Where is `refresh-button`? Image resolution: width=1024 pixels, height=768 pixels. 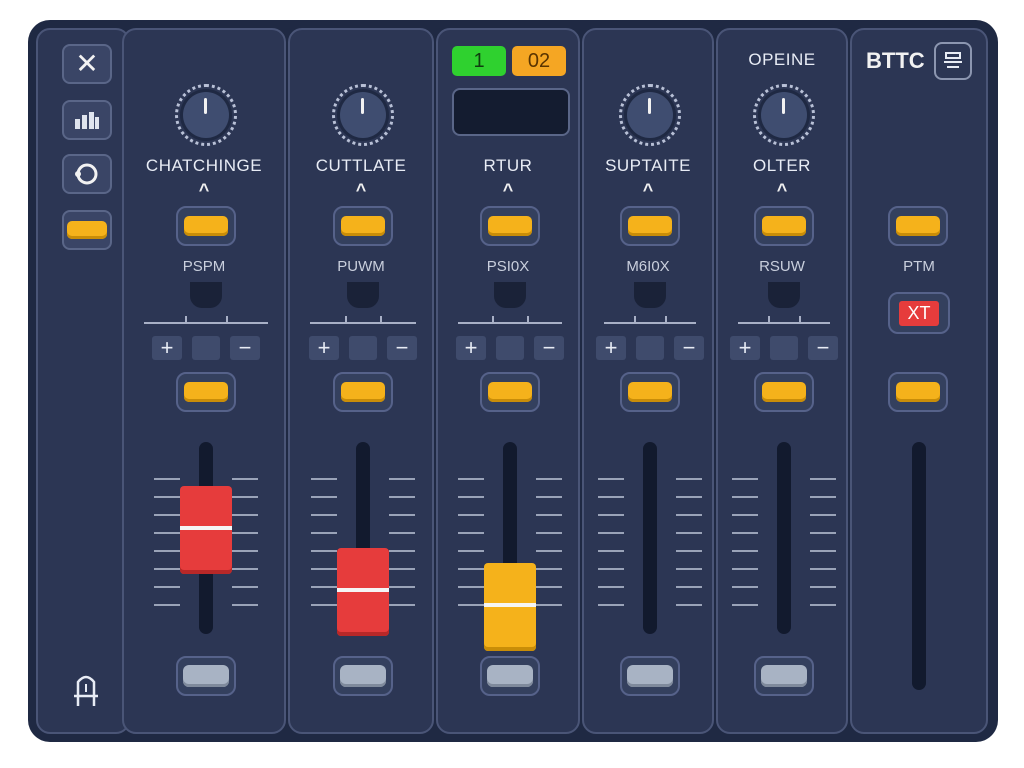
refresh-button is located at coordinates (87, 174).